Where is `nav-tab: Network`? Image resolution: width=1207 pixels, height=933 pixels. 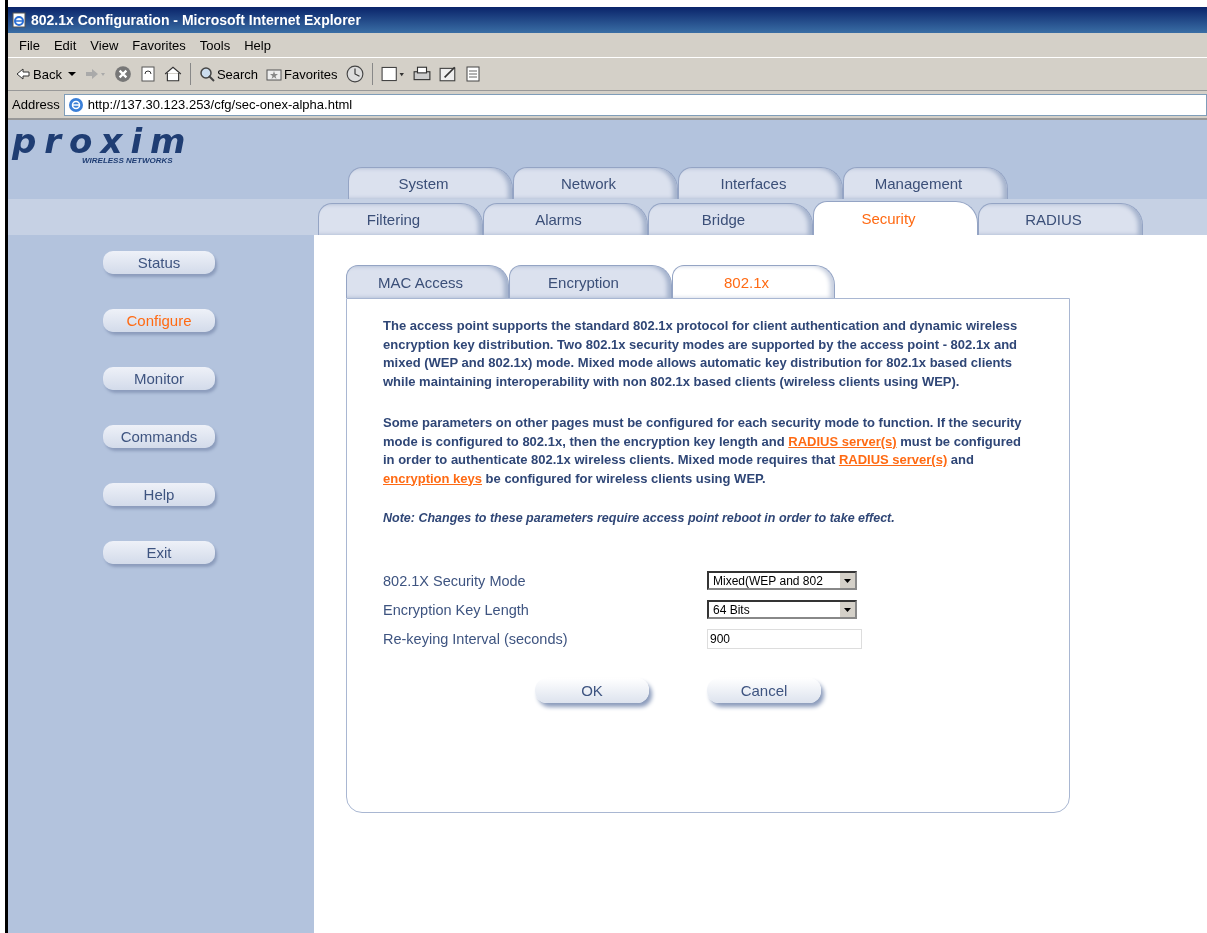 nav-tab: Network is located at coordinates (595, 183).